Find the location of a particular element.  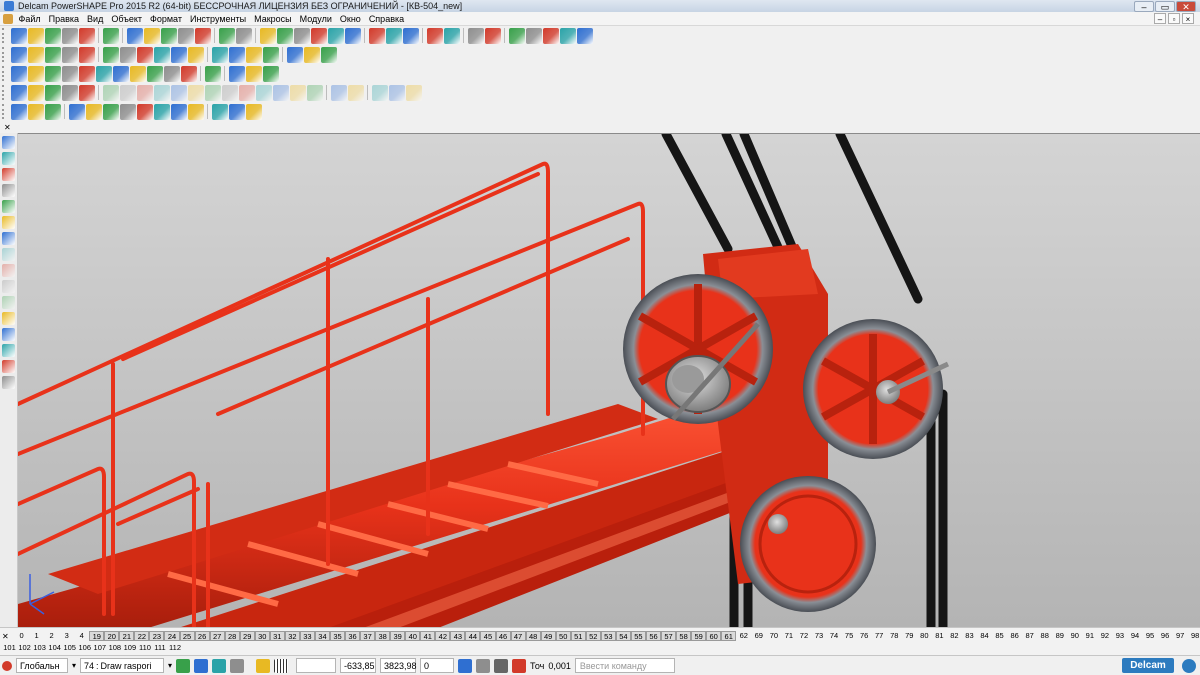

tr4-tool-7-icon is located at coordinates (127, 92).